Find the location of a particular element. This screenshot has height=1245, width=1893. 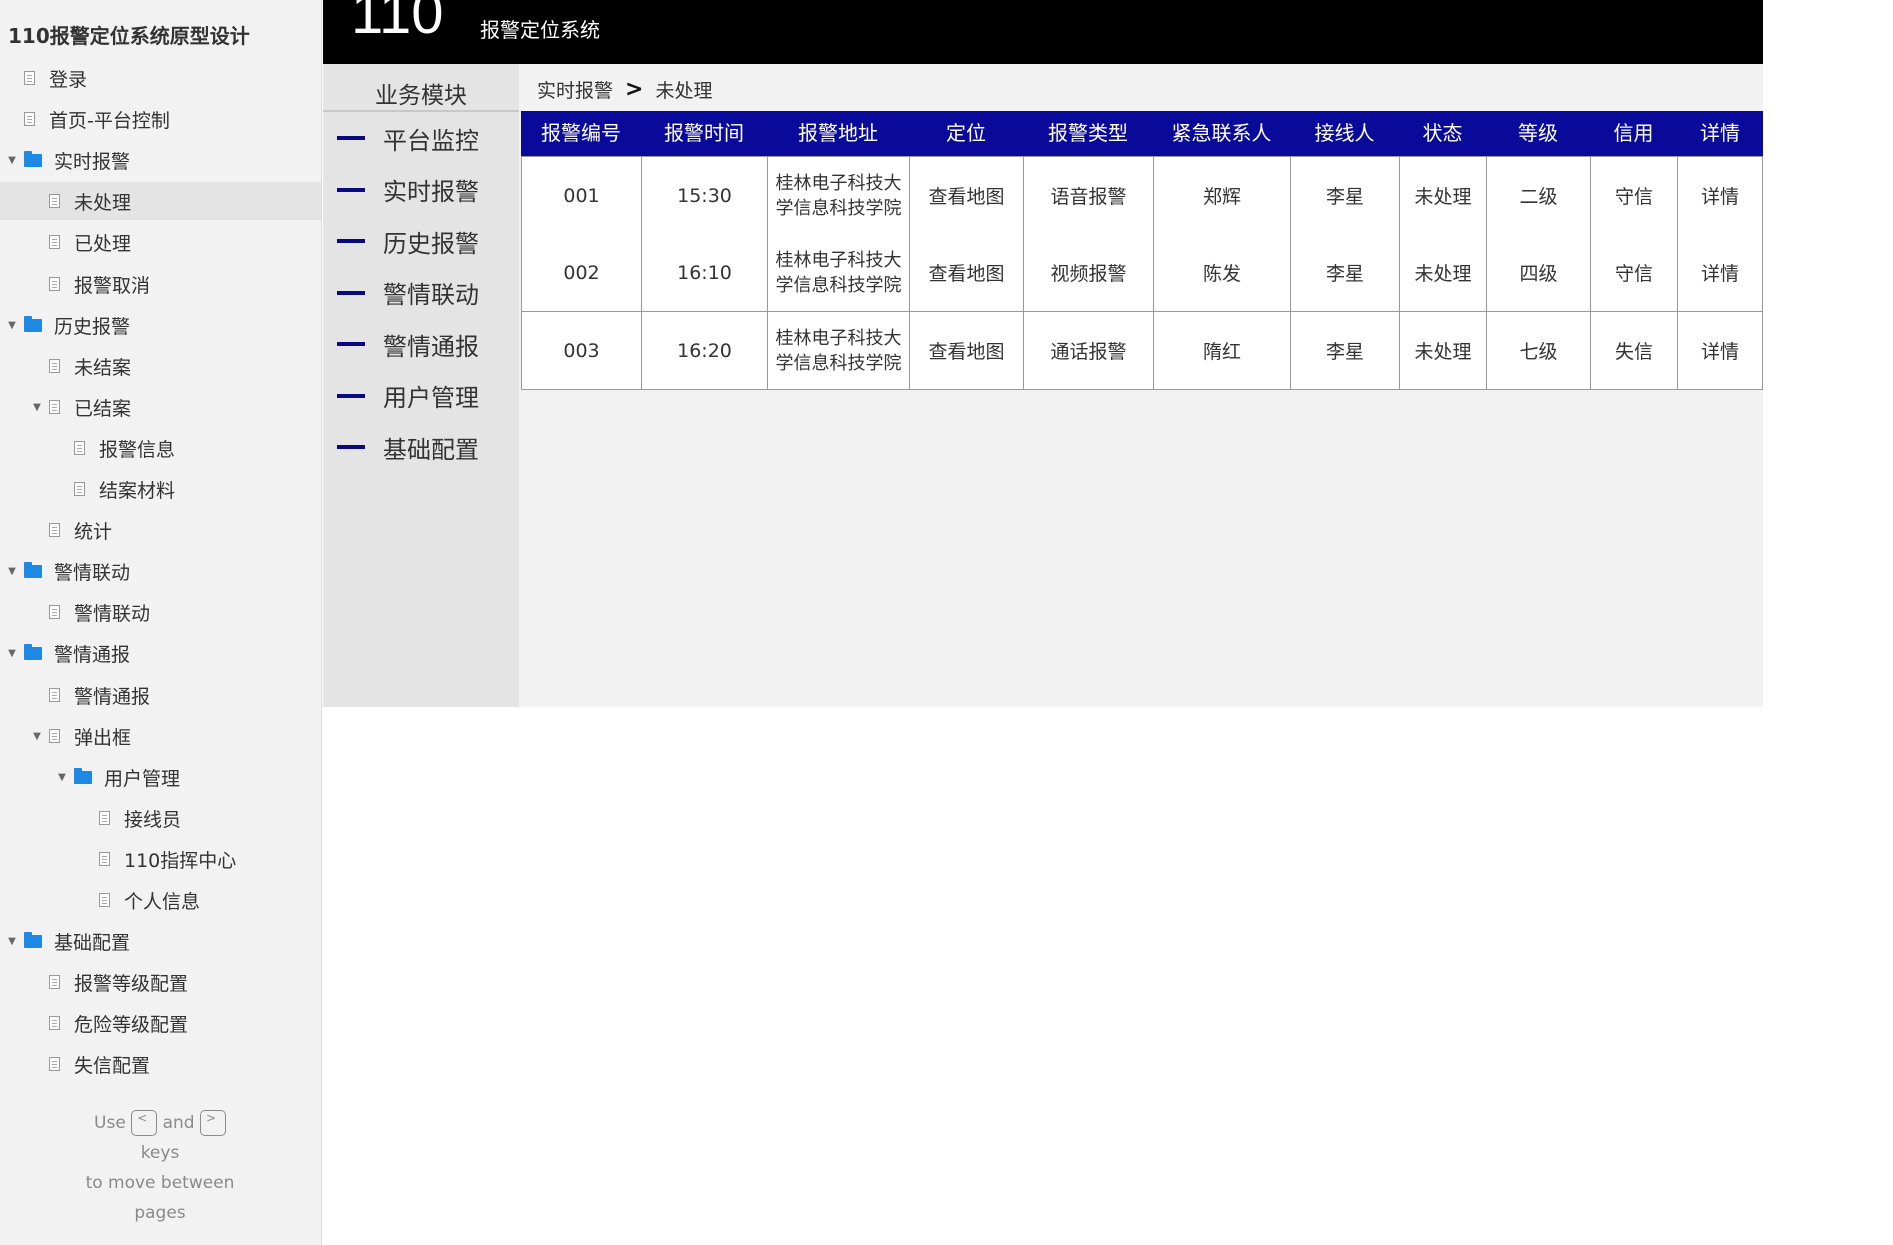

hint-pages-text: pages is located at coordinates (160, 1213).